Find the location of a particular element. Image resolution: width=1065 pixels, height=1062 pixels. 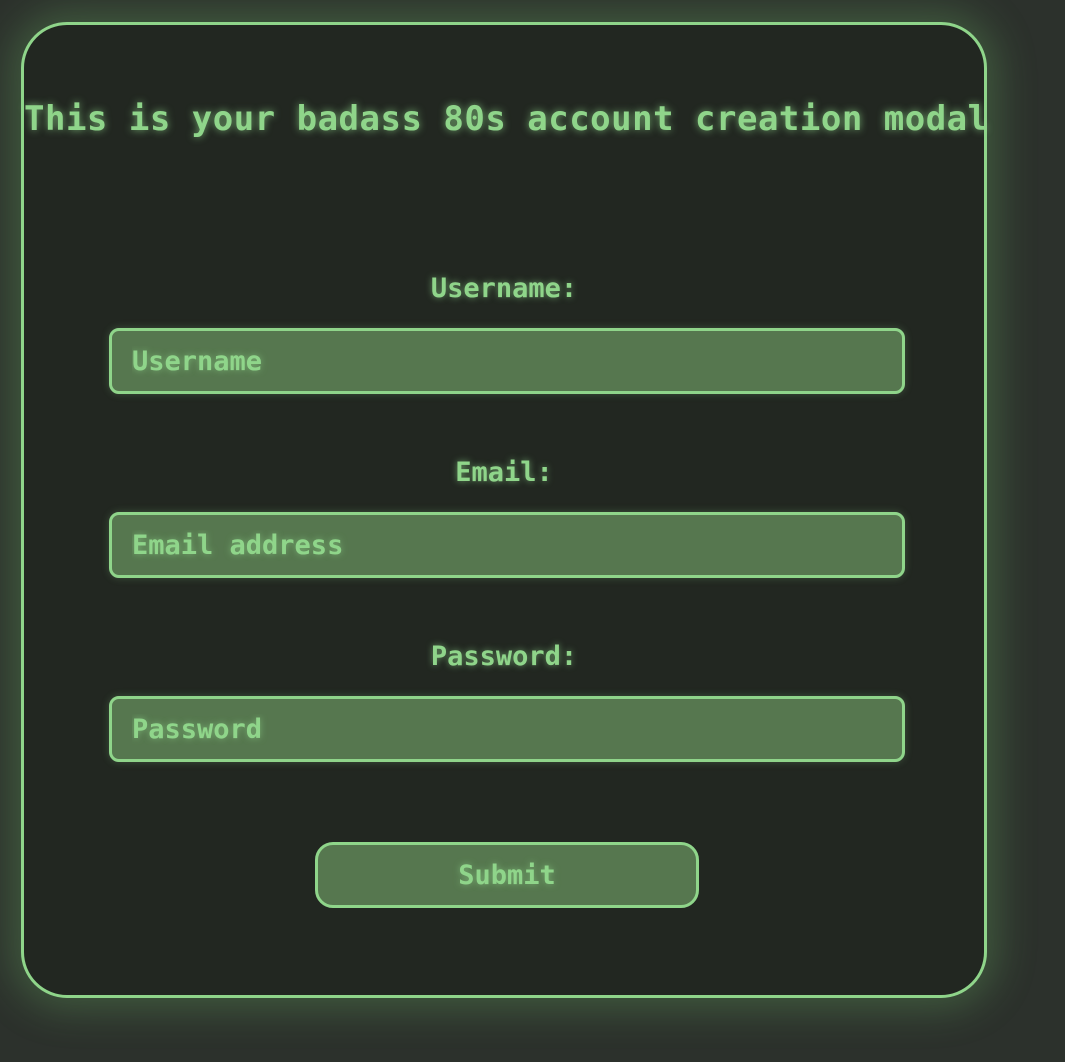

username-input is located at coordinates (507, 361).